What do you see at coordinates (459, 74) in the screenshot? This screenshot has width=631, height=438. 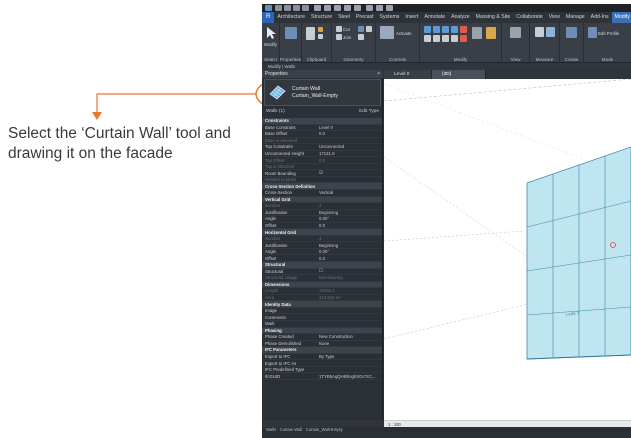 I see `tab-3d-view: {3D}` at bounding box center [459, 74].